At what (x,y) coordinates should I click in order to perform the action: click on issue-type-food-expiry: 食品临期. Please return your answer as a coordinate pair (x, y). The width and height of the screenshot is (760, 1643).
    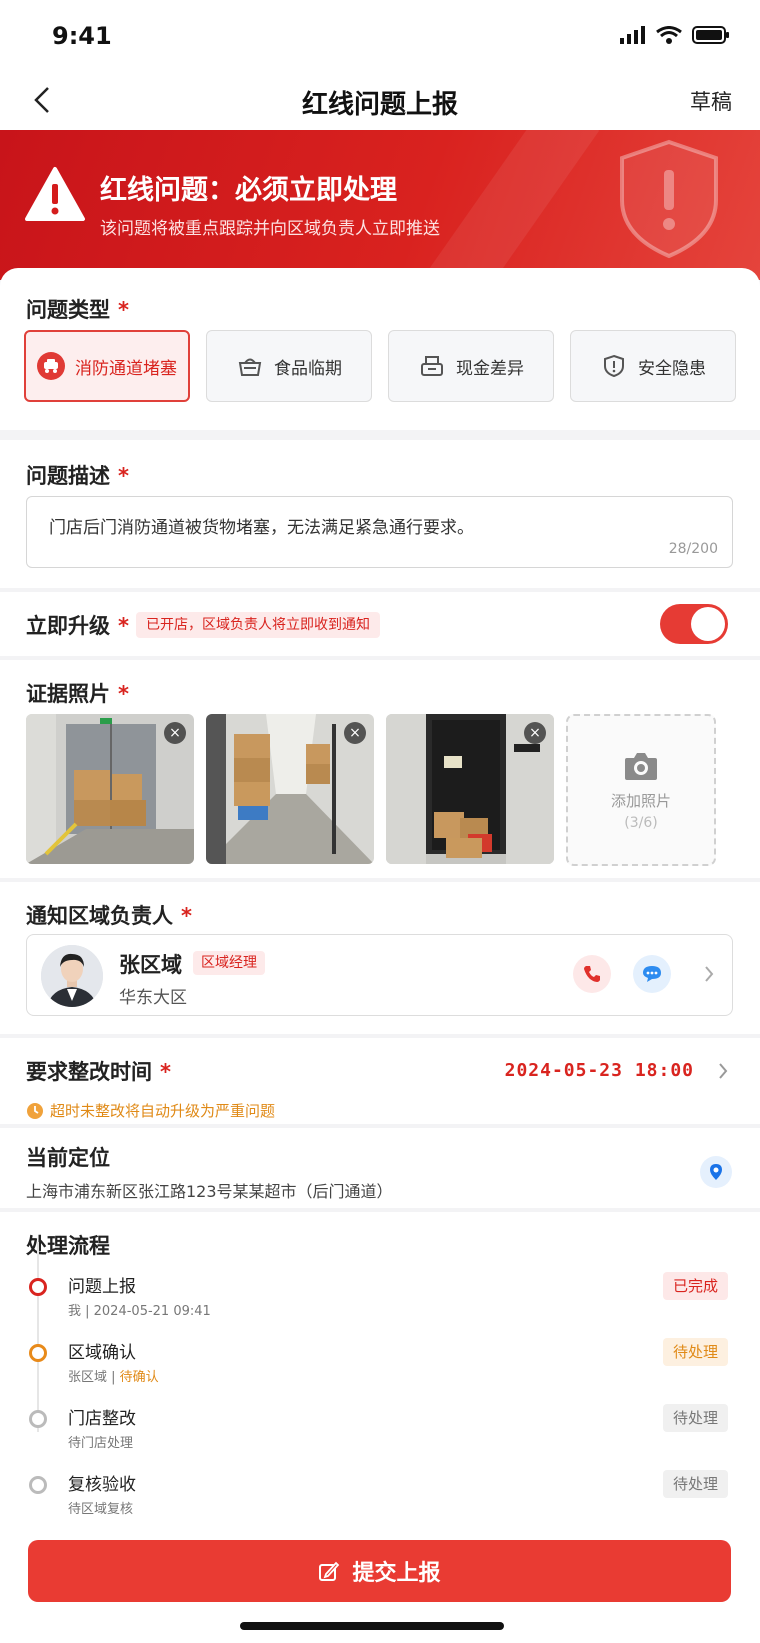
    Looking at the image, I should click on (289, 366).